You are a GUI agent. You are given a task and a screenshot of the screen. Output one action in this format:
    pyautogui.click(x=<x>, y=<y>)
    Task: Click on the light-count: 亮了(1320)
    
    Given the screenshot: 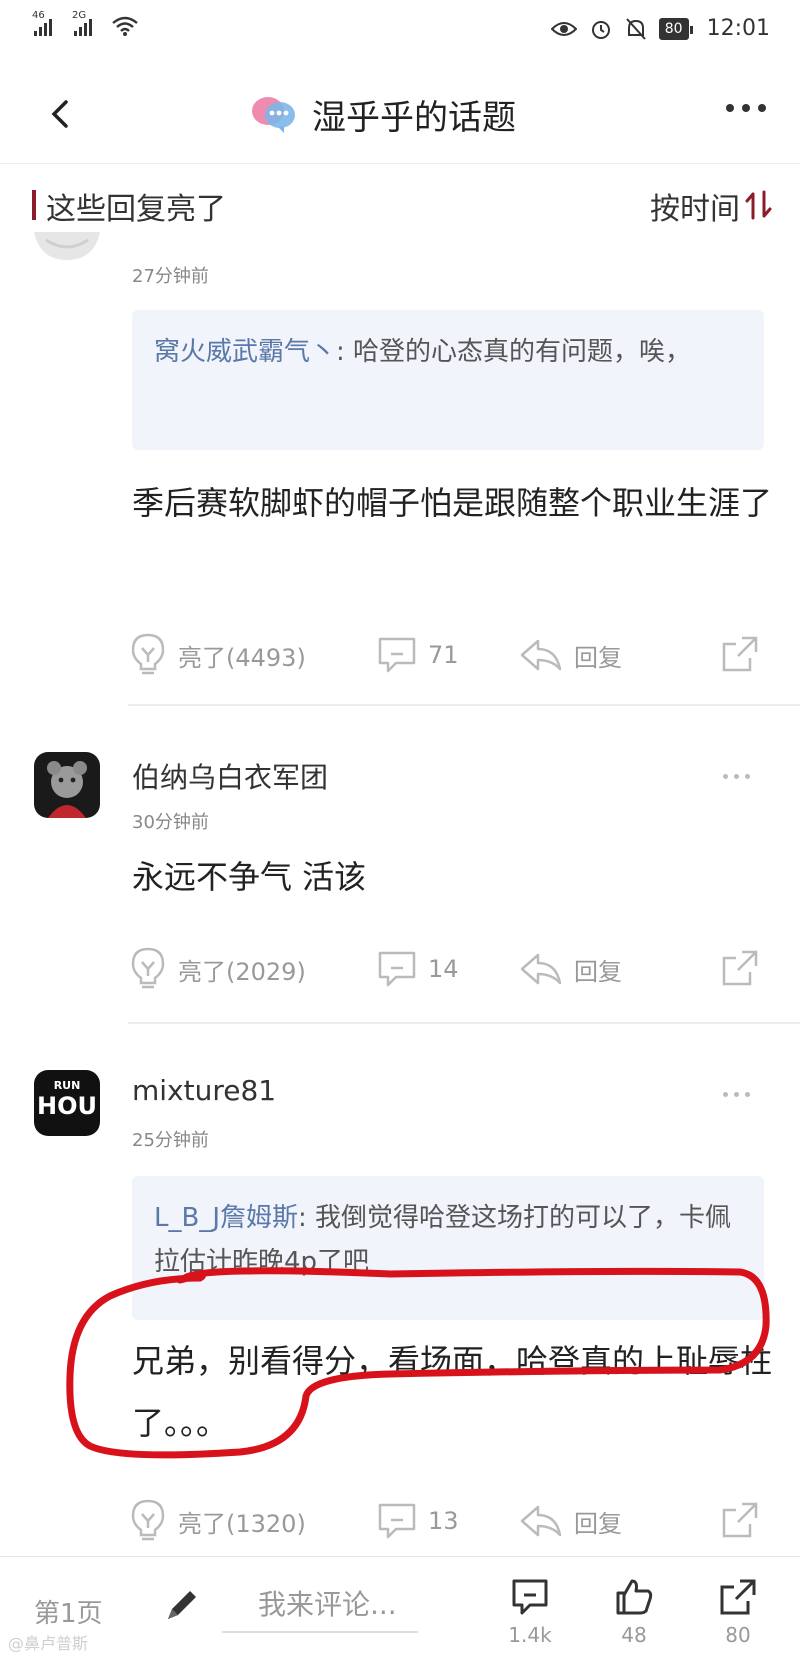 What is the action you would take?
    pyautogui.click(x=242, y=1523)
    